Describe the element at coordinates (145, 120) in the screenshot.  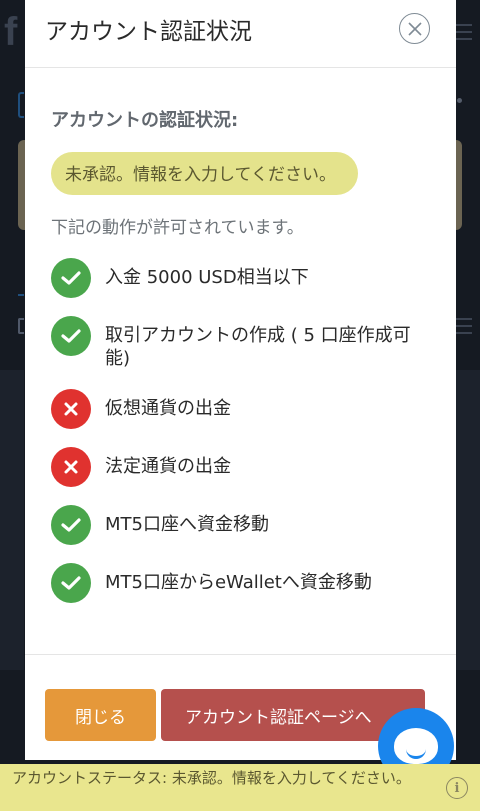
I see `status-heading: アカウントの認証状況:` at that location.